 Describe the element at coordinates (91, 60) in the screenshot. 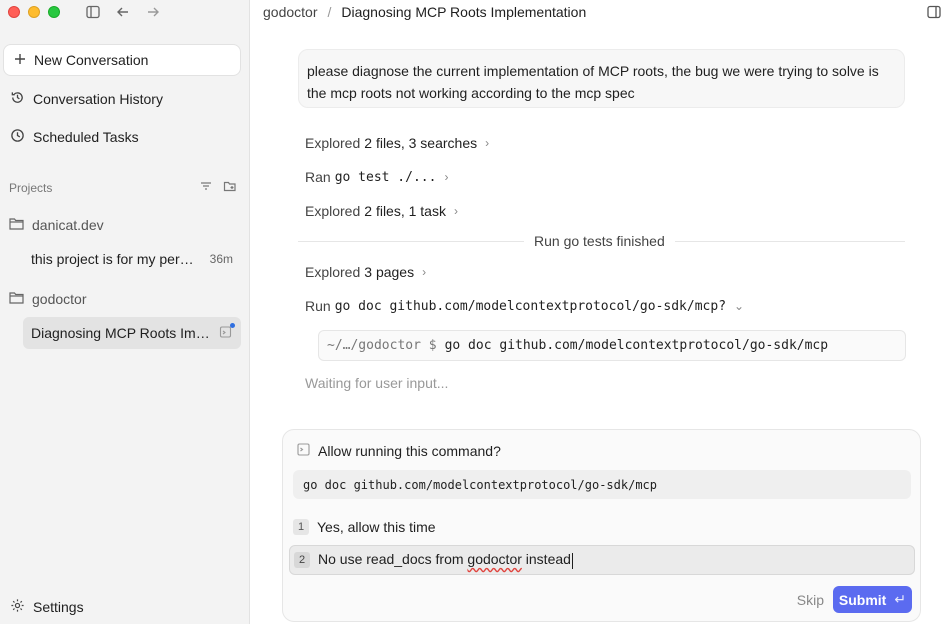

I see `new-conversation-label: New Conversation` at that location.